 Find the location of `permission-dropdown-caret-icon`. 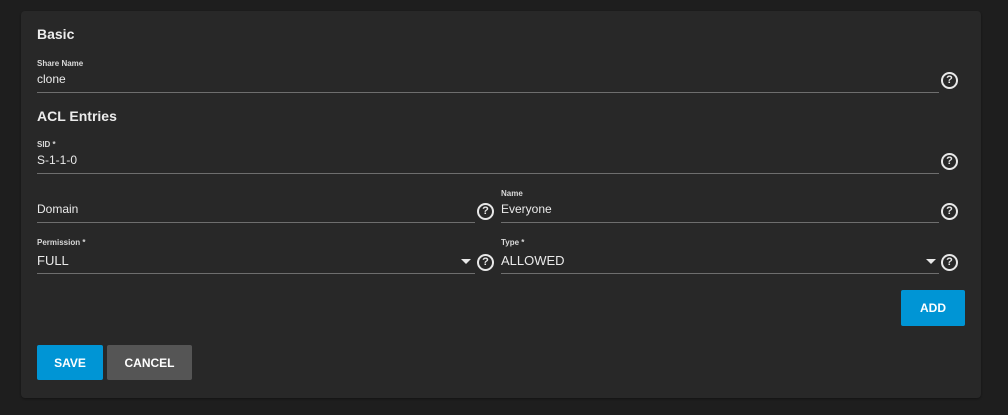

permission-dropdown-caret-icon is located at coordinates (466, 261).